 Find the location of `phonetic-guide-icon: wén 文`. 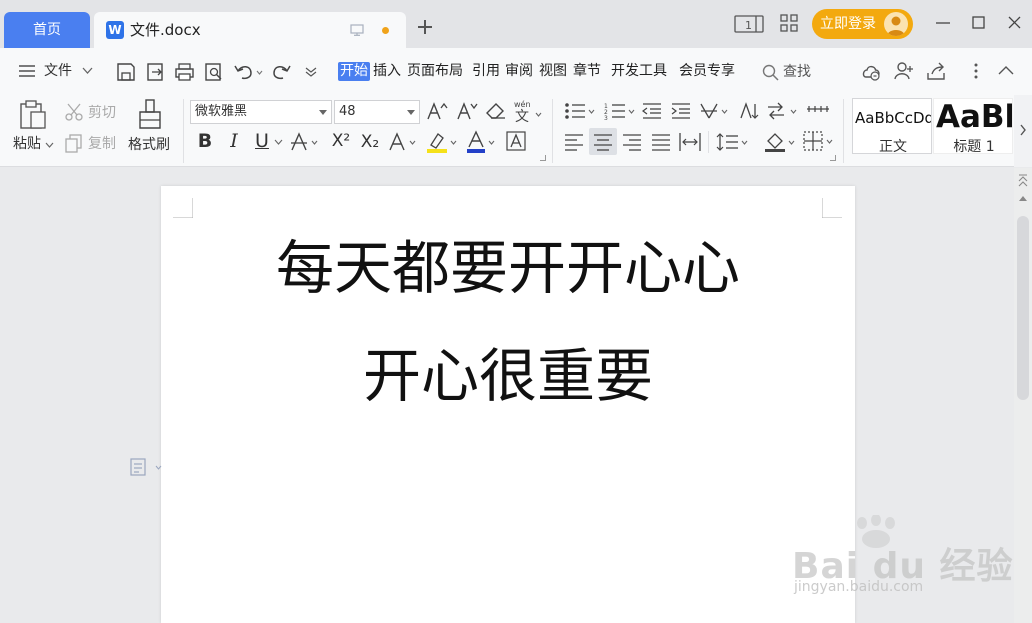

phonetic-guide-icon: wén 文 is located at coordinates (528, 111).